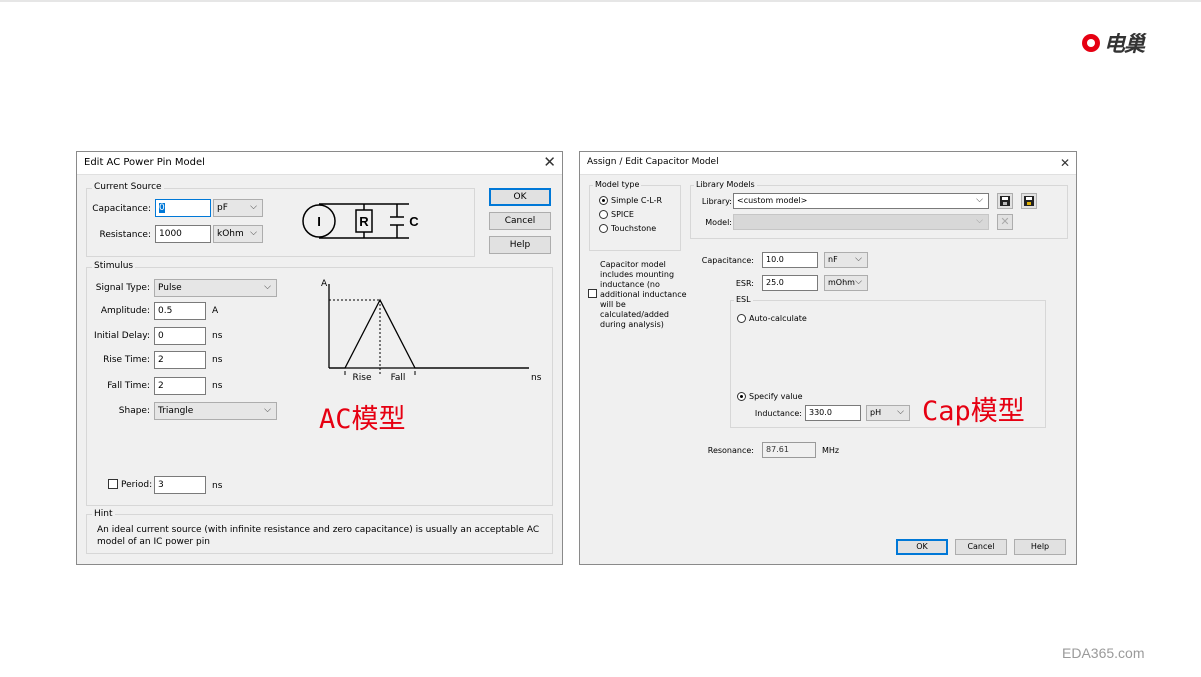  I want to click on inductance-unit-select: pH ⌵, so click(888, 413).